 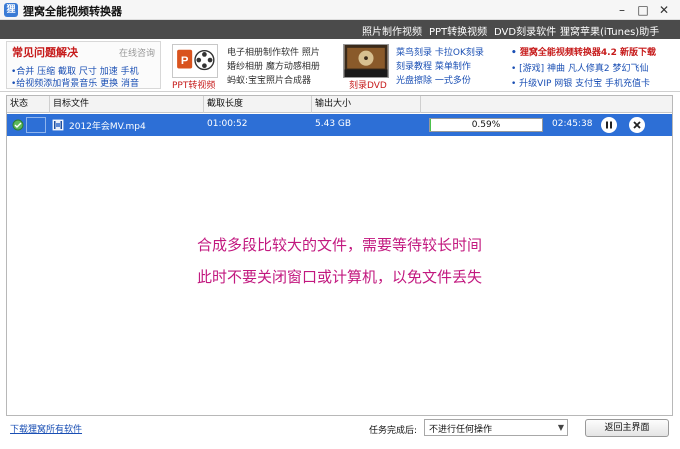 What do you see at coordinates (627, 428) in the screenshot?
I see `back-to-main-button: 返回主界面` at bounding box center [627, 428].